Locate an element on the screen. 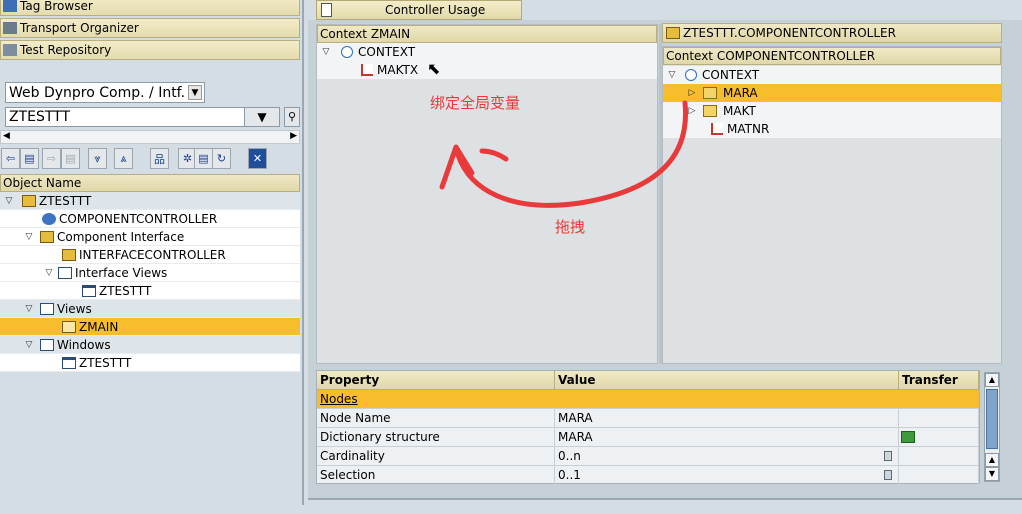 The width and height of the screenshot is (1022, 514). tag-icon is located at coordinates (10, 6).